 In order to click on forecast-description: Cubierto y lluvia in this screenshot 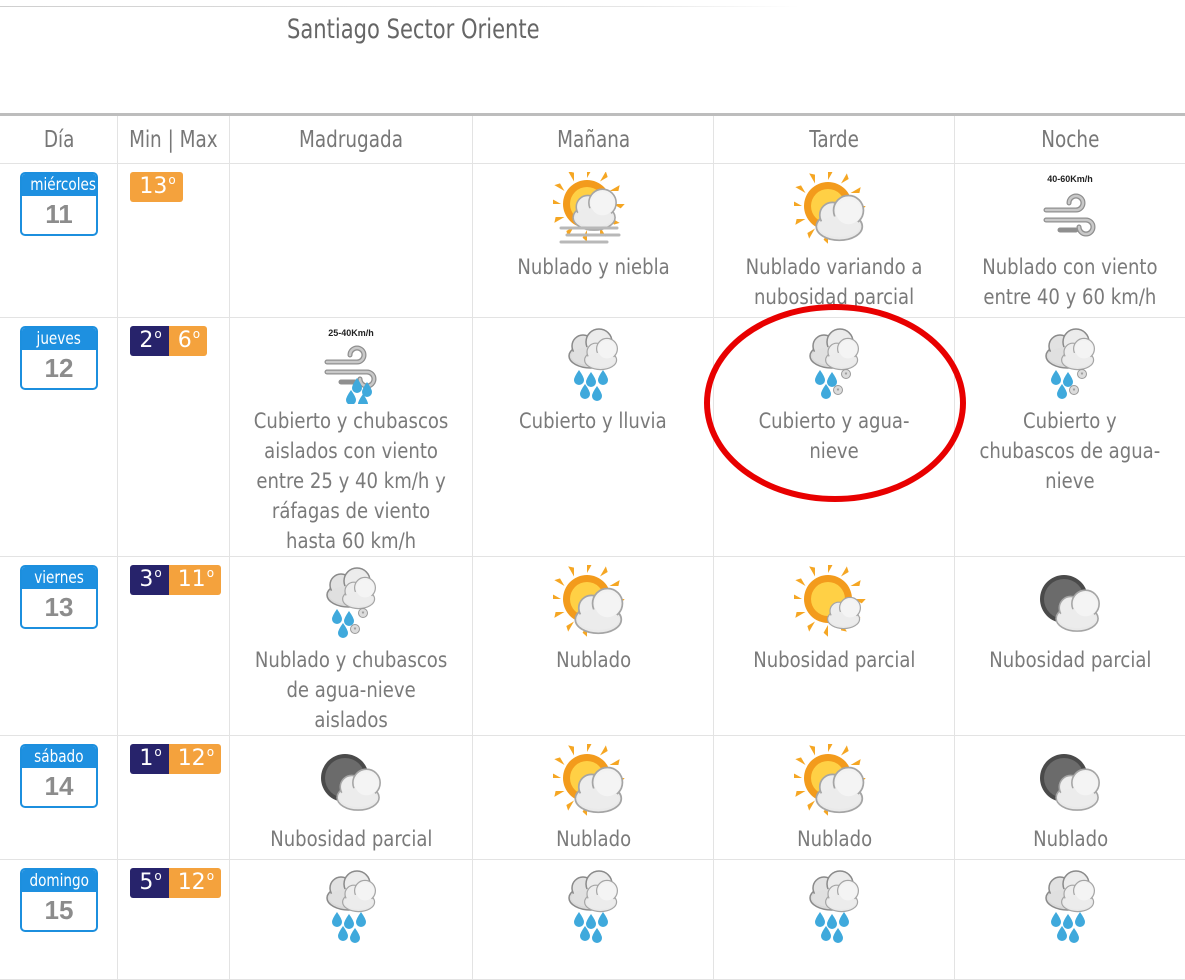, I will do `click(593, 421)`.